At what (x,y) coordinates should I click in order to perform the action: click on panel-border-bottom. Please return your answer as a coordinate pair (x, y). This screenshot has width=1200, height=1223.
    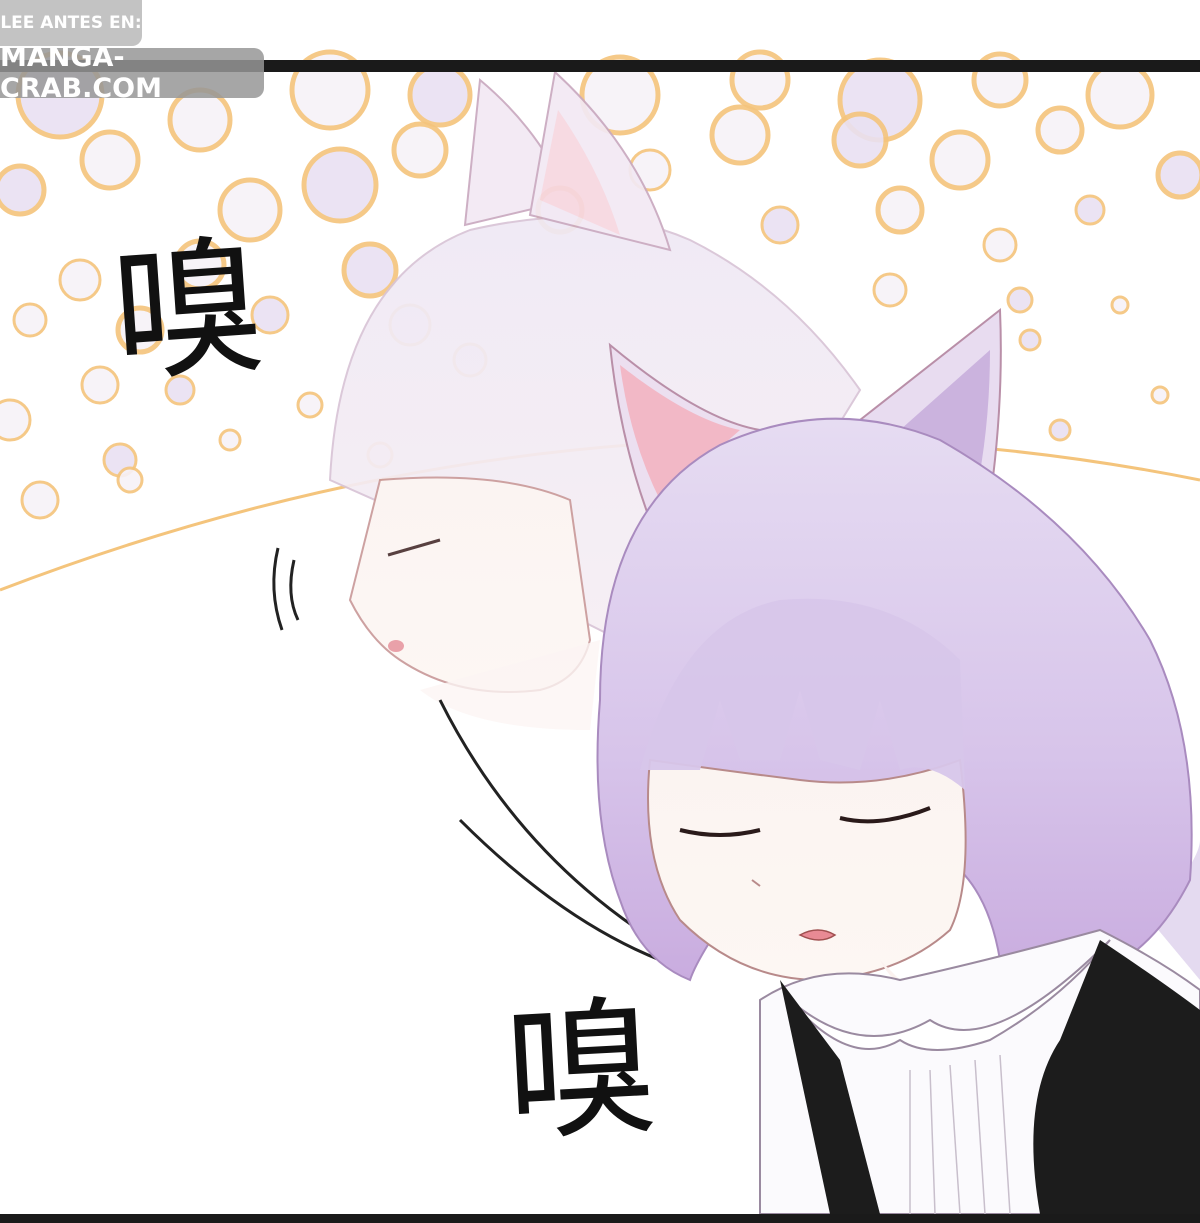
    Looking at the image, I should click on (600, 1218).